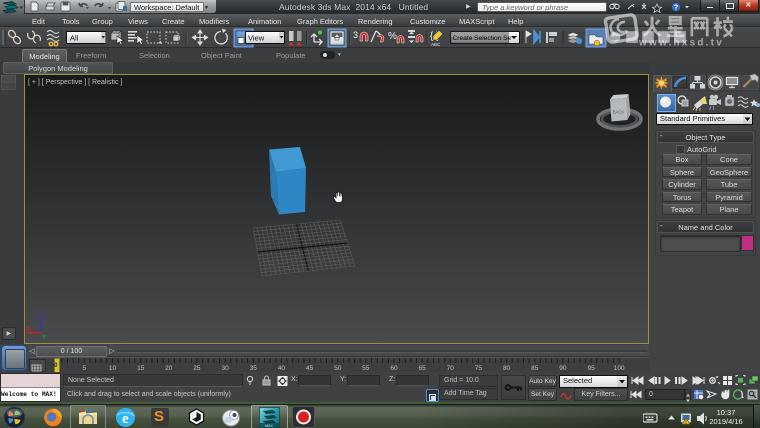 This screenshot has height=428, width=760. Describe the element at coordinates (366, 368) in the screenshot. I see `svg-text: 55` at that location.